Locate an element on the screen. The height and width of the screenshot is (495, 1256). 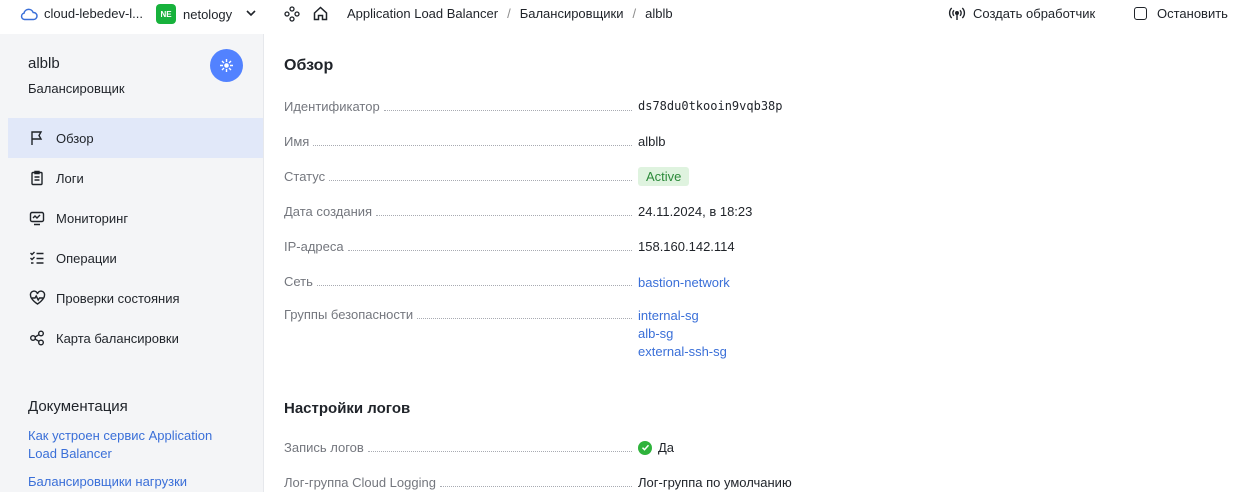
sidebar-item-label: Операции is located at coordinates (86, 258).